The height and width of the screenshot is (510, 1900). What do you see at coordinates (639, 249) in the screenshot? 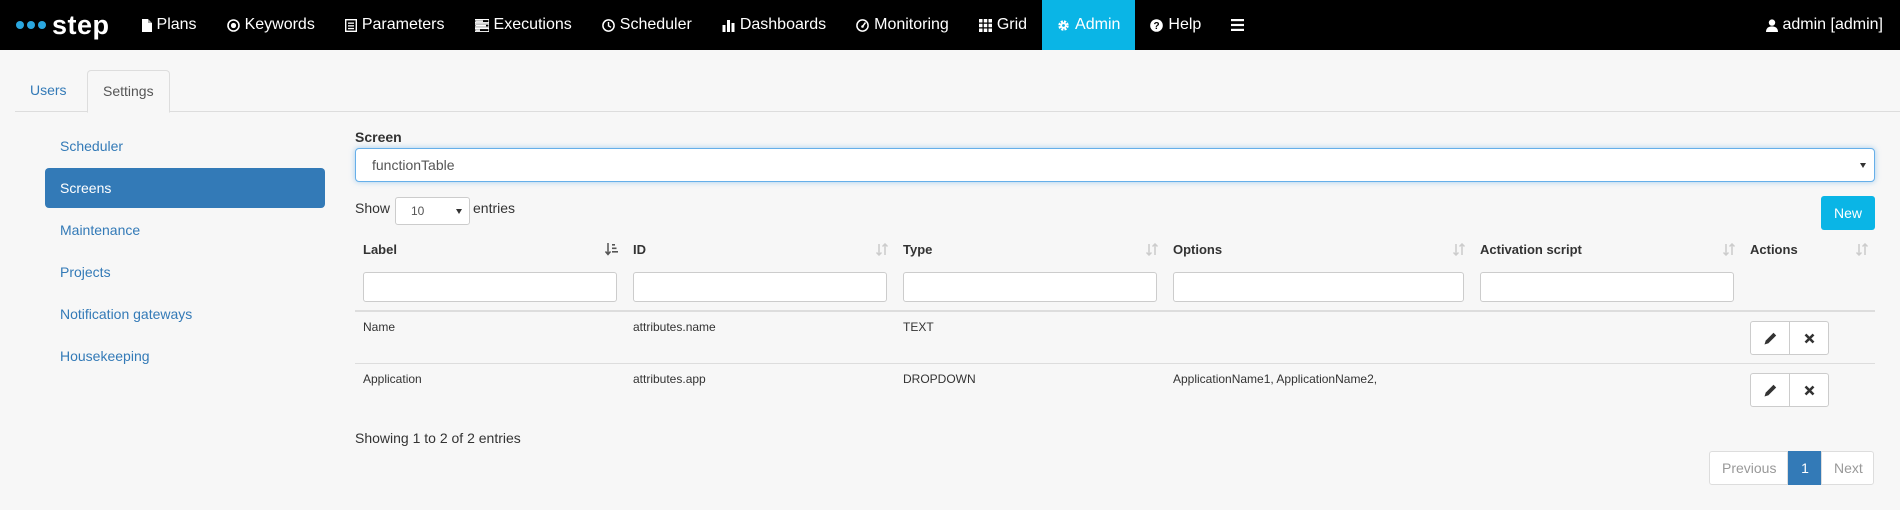
I see `column-header-id-text: ID` at bounding box center [639, 249].